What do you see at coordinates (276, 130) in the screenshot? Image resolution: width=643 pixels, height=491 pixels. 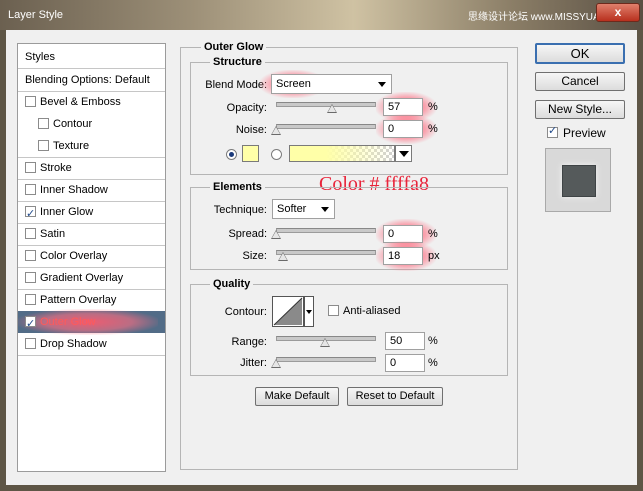 I see `noise-slider-thumb` at bounding box center [276, 130].